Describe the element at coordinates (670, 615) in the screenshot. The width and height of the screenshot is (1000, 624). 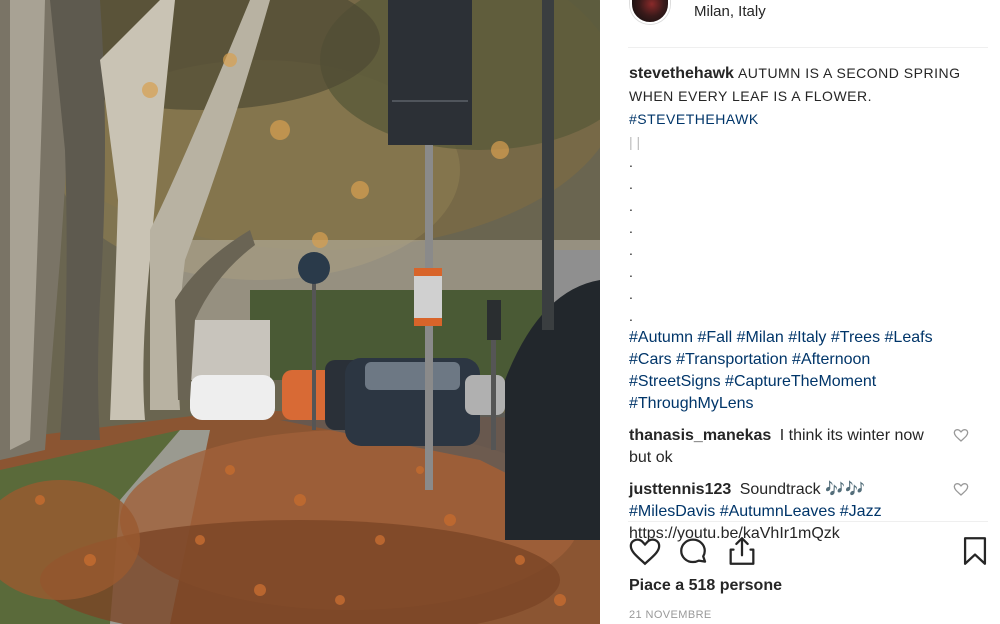
I see `post-date: 21 NOVEMBRE` at that location.